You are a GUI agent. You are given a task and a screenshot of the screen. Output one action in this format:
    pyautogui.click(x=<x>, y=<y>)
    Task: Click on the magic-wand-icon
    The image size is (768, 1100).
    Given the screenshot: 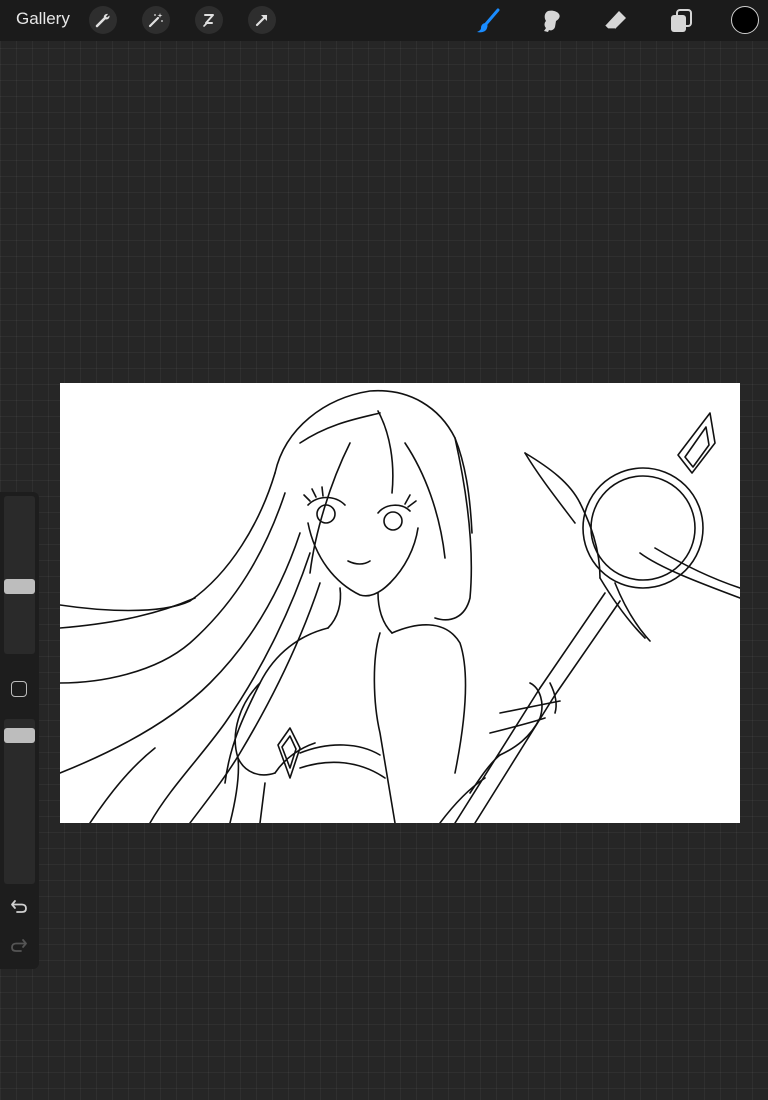 What is the action you would take?
    pyautogui.click(x=155, y=20)
    